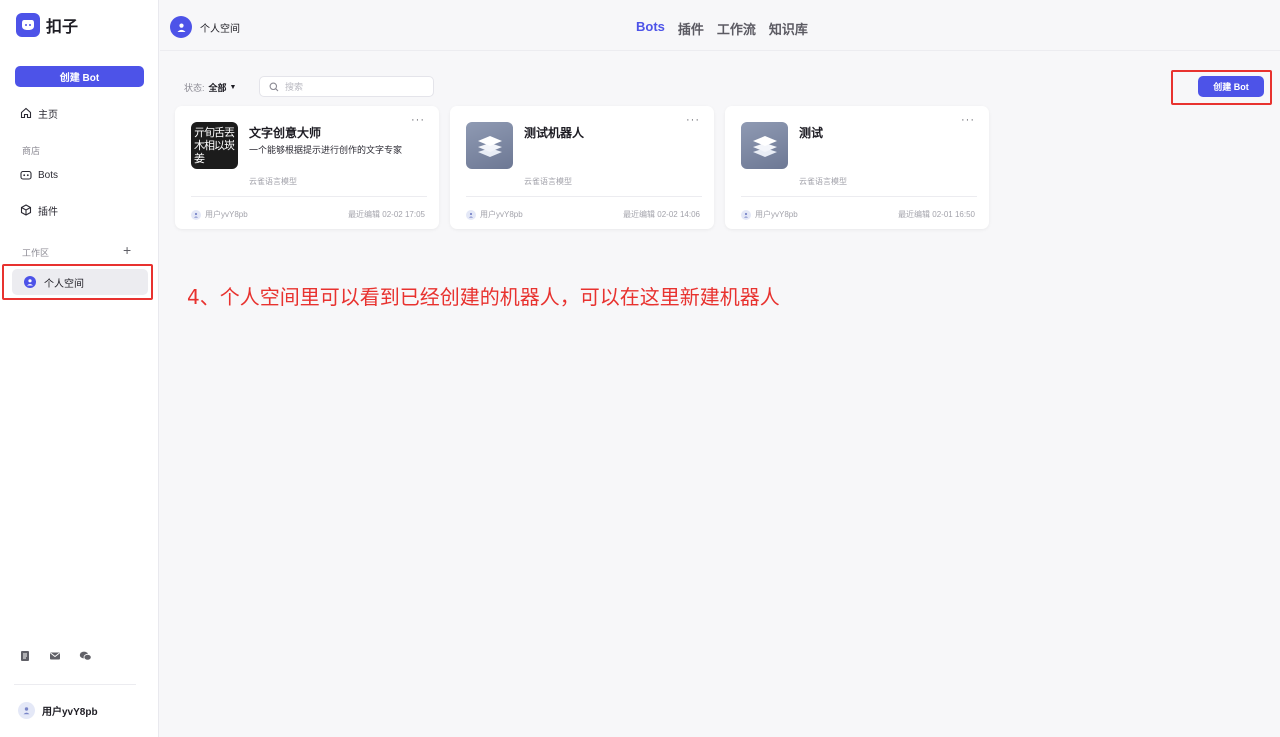 This screenshot has width=1280, height=737. I want to click on bot-last-edited: 最近编辑 02-01 16:50, so click(936, 214).